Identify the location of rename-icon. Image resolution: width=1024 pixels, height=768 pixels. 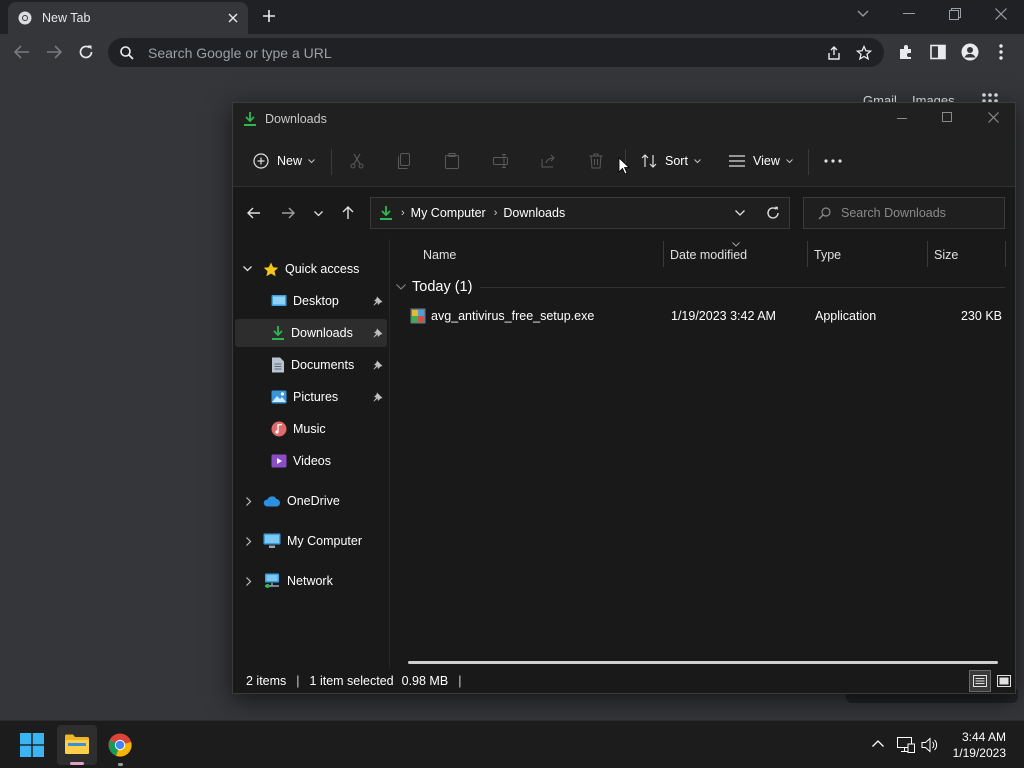
(502, 161).